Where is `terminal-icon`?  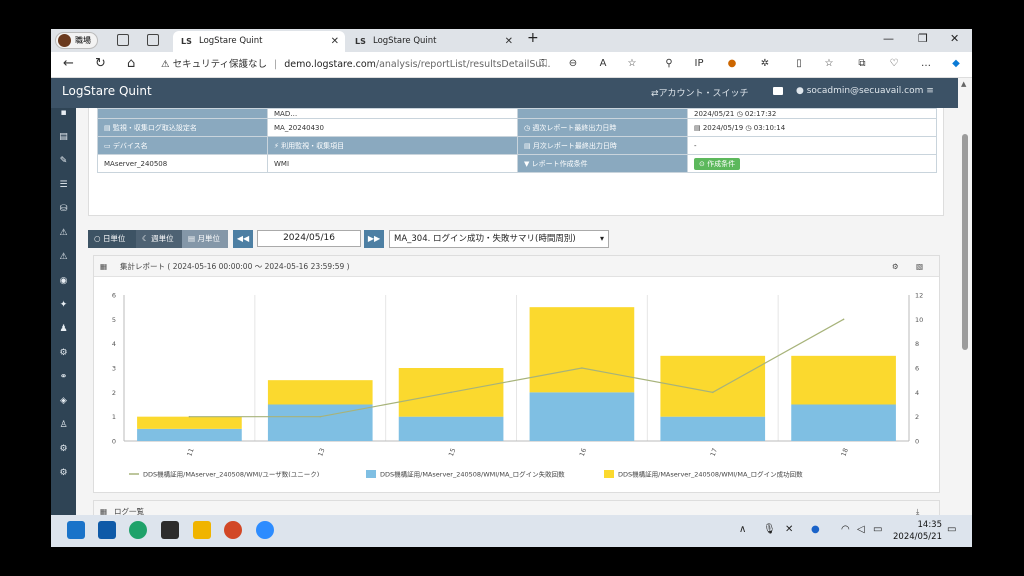
terminal-icon is located at coordinates (170, 530).